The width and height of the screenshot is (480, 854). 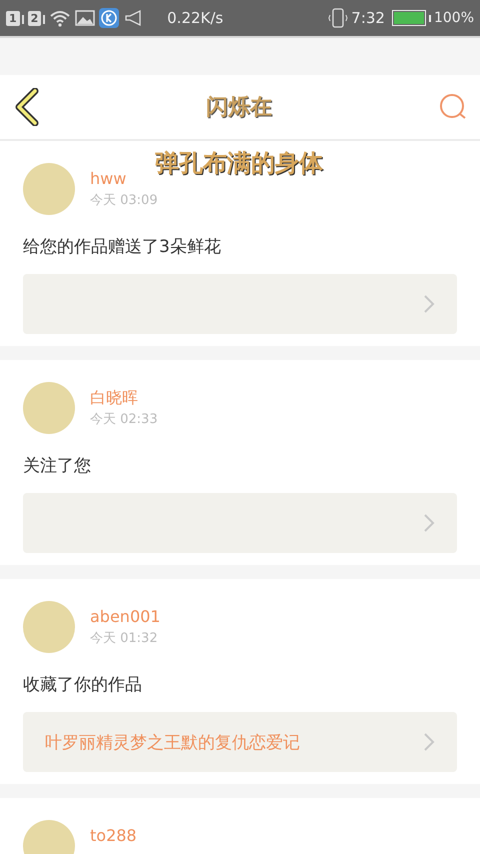 What do you see at coordinates (124, 179) in the screenshot?
I see `user-name: hww` at bounding box center [124, 179].